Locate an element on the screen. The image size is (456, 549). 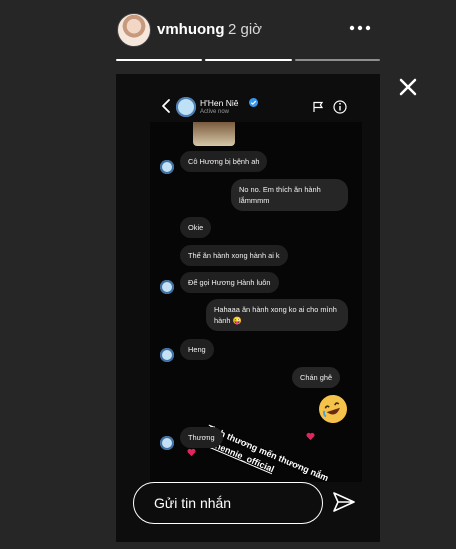
reply-placeholder: Gửi tin nhắn is located at coordinates (193, 503).